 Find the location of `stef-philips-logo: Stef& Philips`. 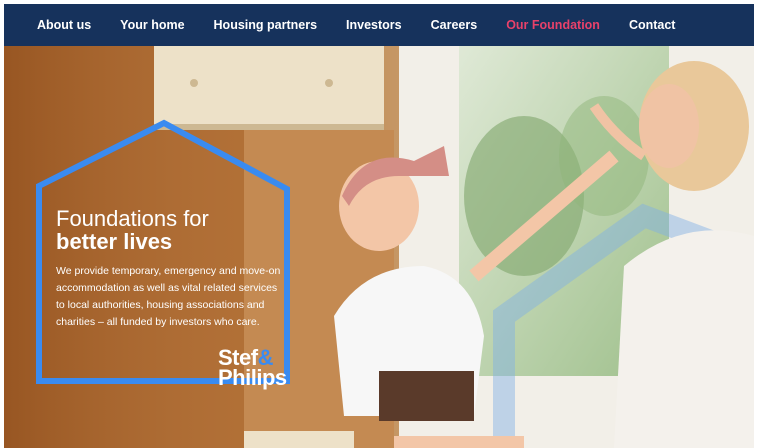

stef-philips-logo: Stef& Philips is located at coordinates (252, 368).